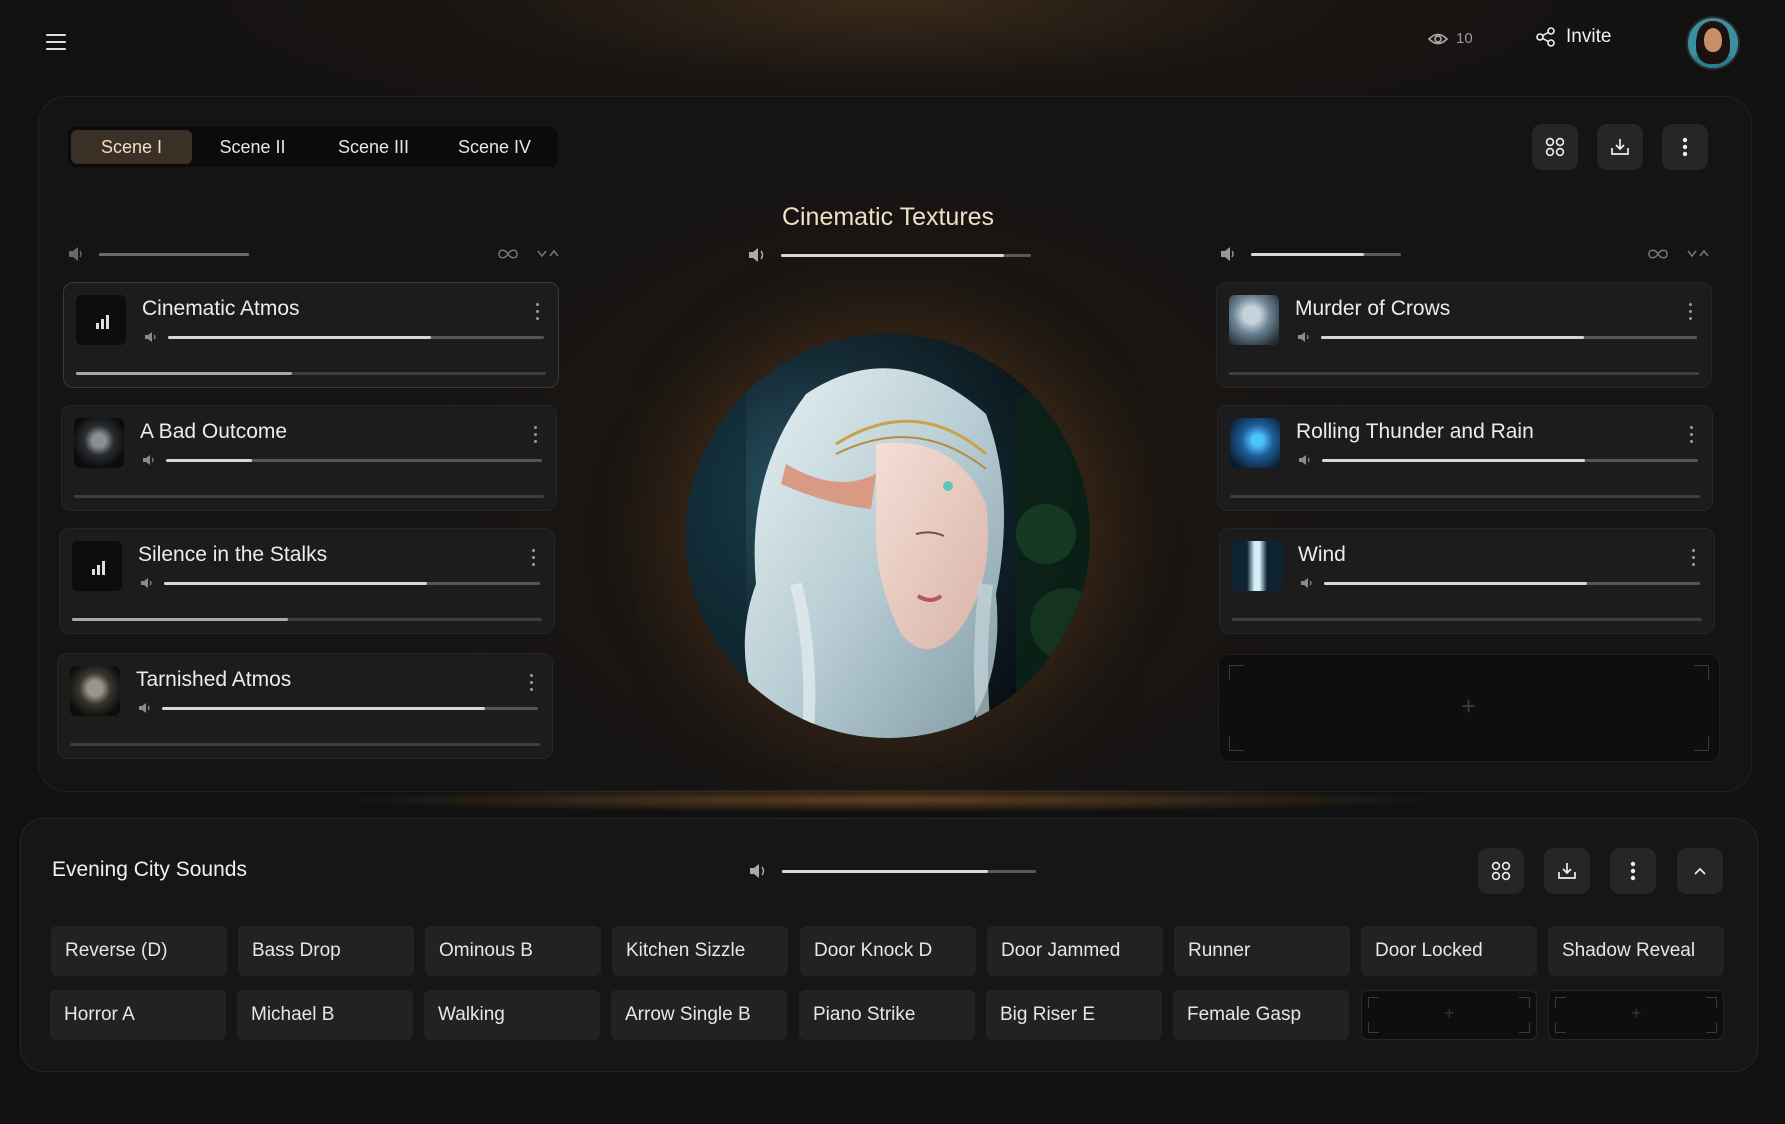  I want to click on elf-portrait-image, so click(888, 536).